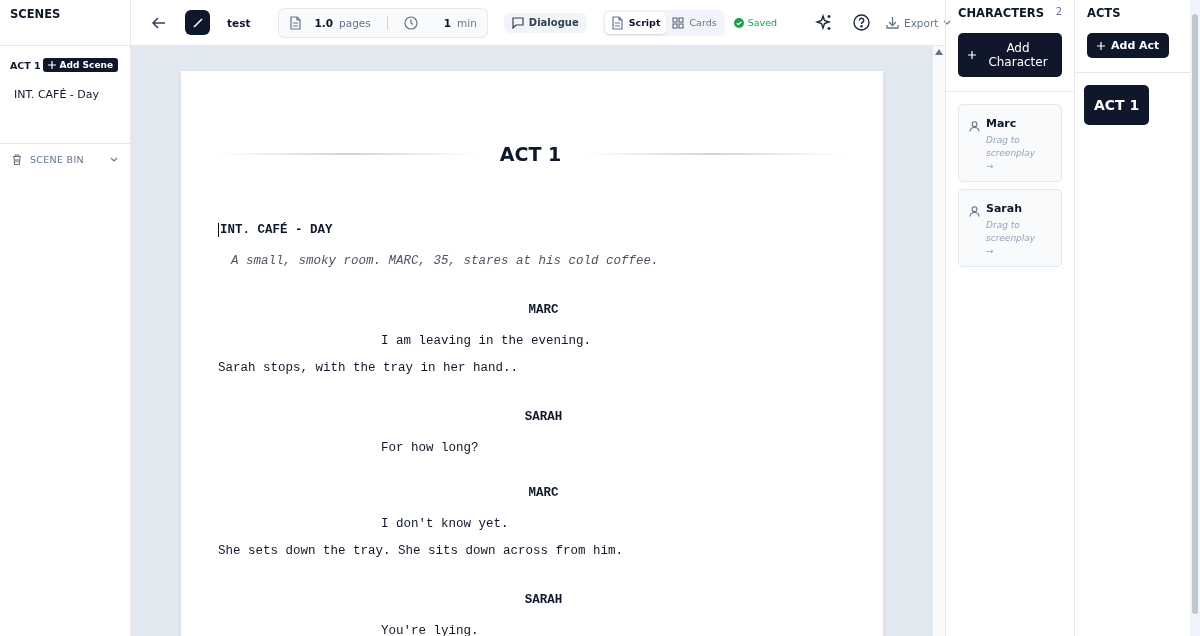  Describe the element at coordinates (447, 22) in the screenshot. I see `minute-count: 1` at that location.